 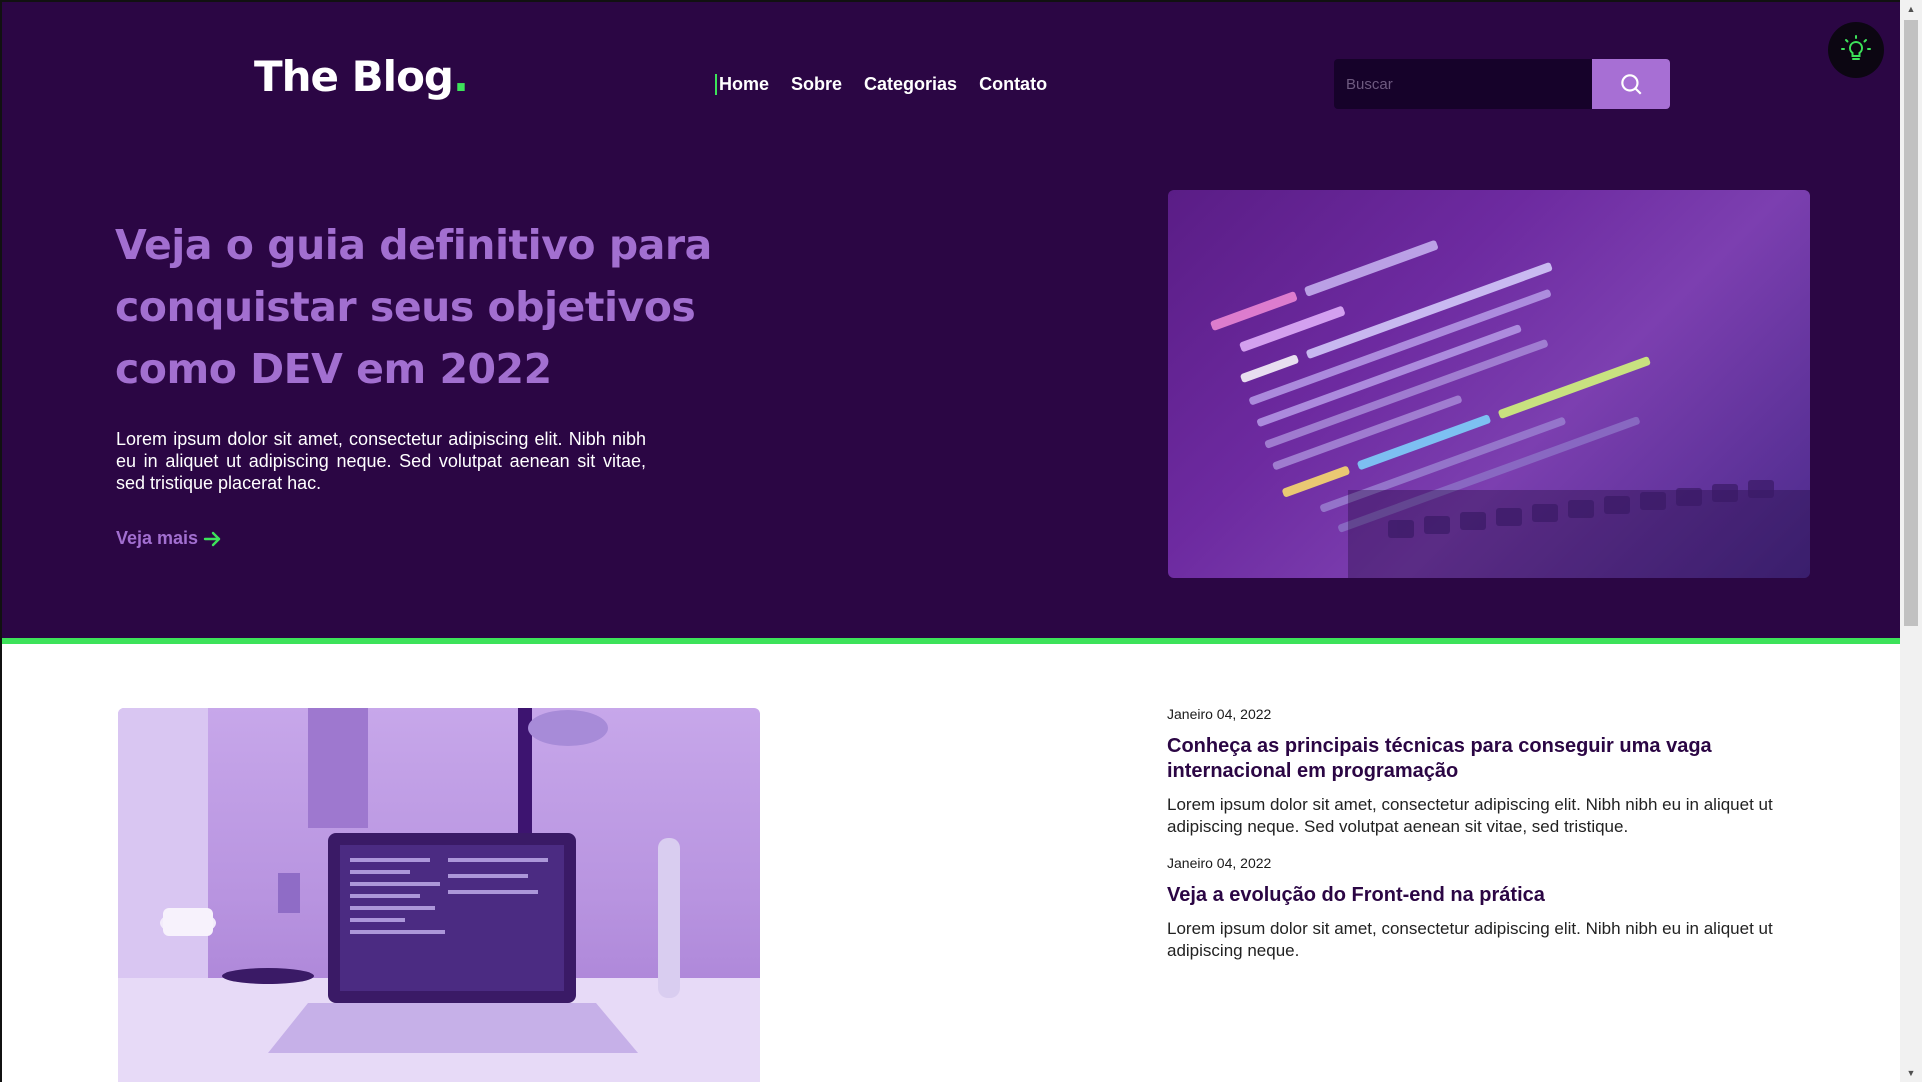 I want to click on logo: The Blog., so click(x=361, y=76).